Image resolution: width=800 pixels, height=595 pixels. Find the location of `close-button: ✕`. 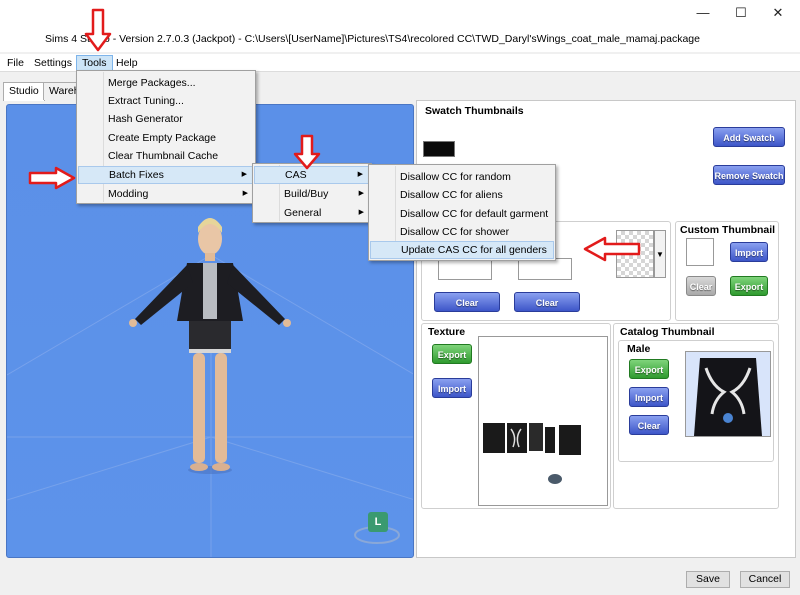

close-button: ✕ is located at coordinates (778, 13).